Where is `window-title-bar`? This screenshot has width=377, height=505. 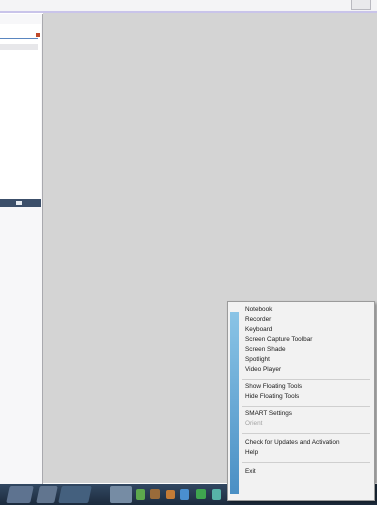 window-title-bar is located at coordinates (188, 6).